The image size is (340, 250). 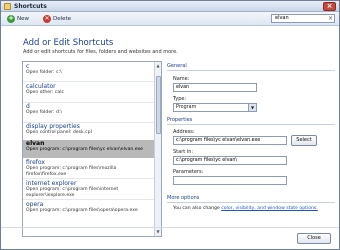 I want to click on search-input: elvan ×, so click(x=303, y=18).